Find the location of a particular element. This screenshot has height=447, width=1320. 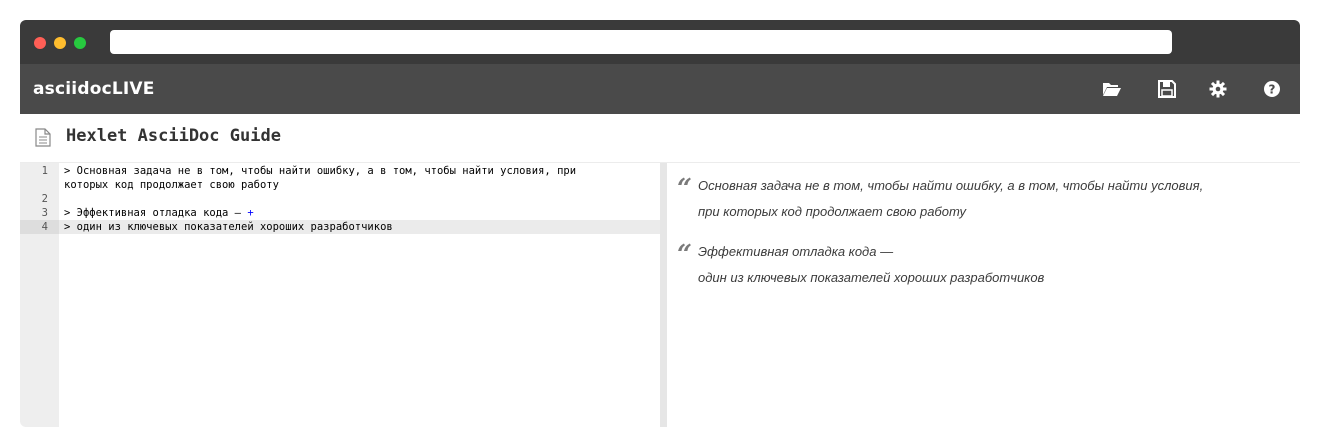

open-file-button is located at coordinates (1112, 89).